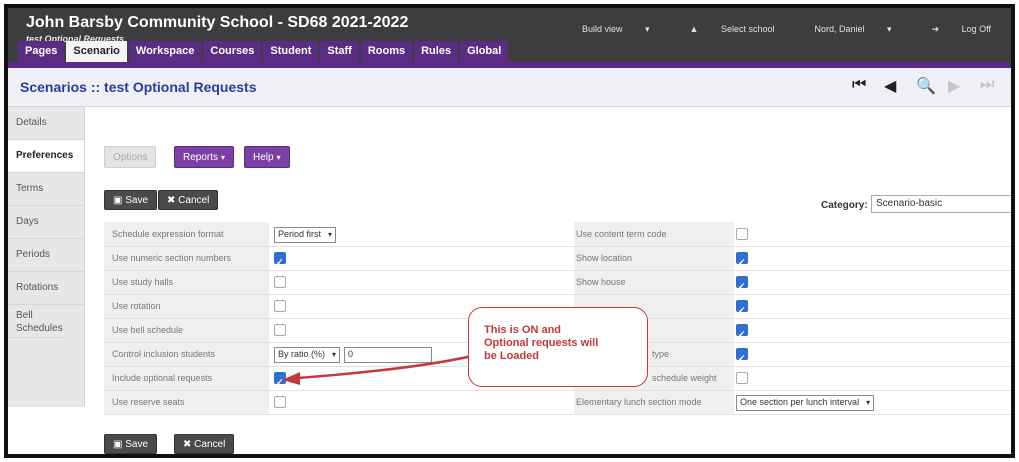  I want to click on callout-line-1: This is ON and, so click(523, 330).